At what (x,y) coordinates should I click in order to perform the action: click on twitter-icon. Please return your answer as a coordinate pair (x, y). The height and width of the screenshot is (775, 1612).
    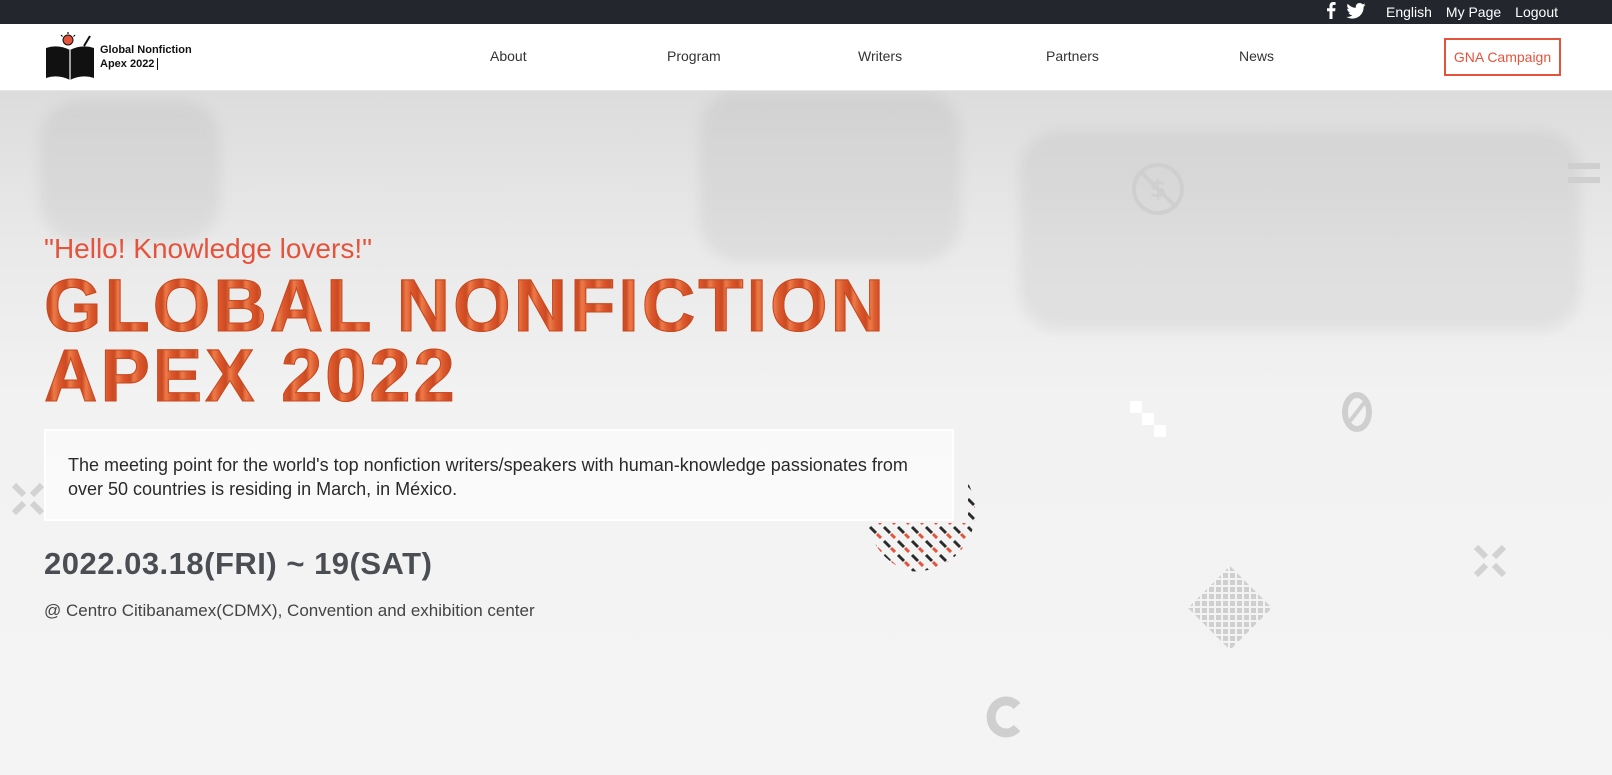
    Looking at the image, I should click on (1356, 10).